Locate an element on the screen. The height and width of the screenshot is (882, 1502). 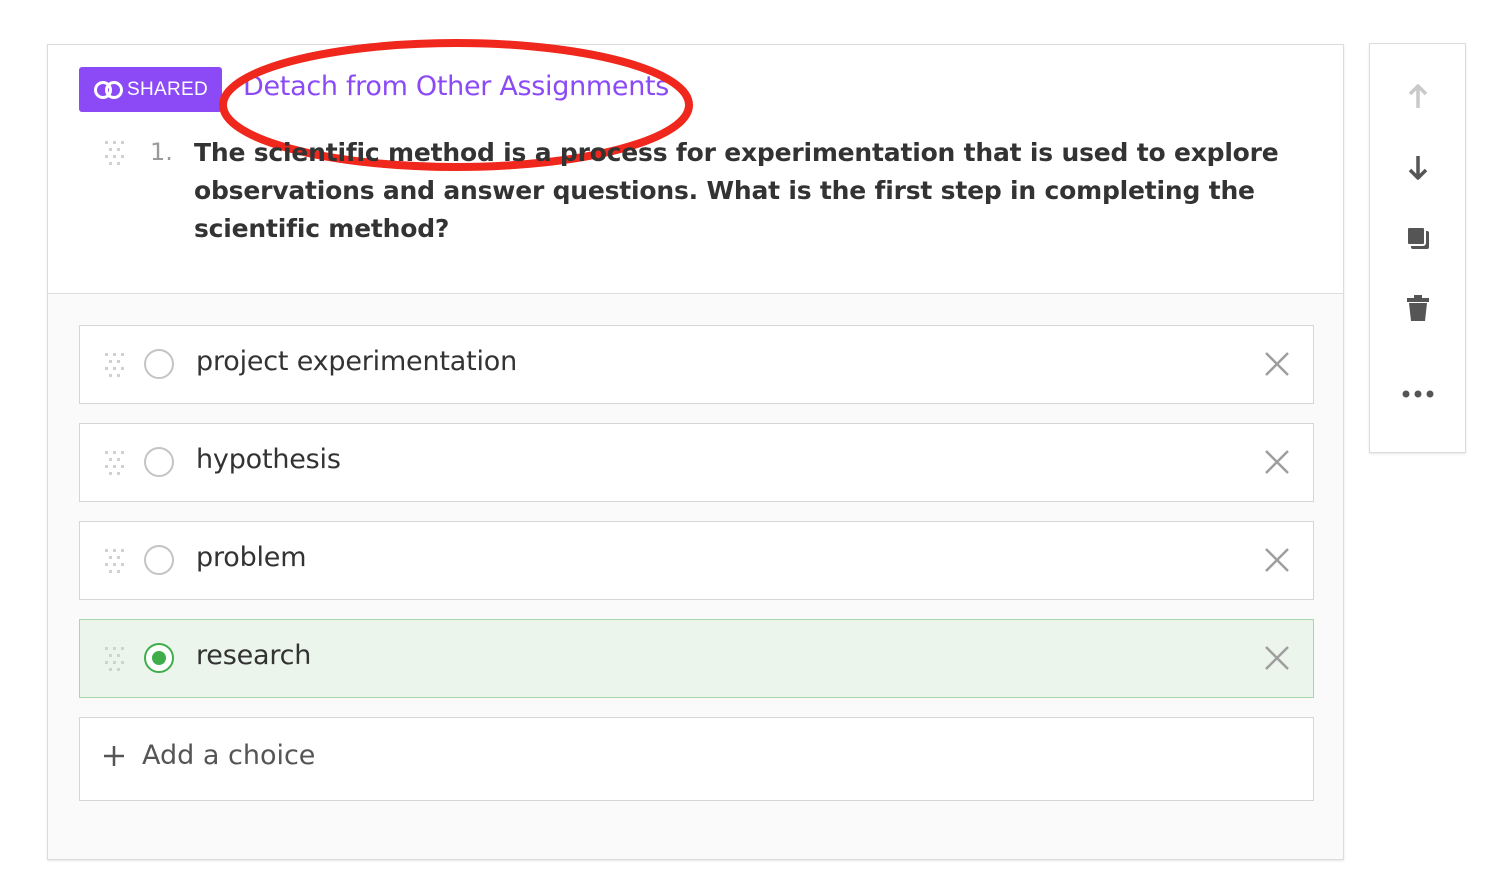
add-choice-label: Add a choice is located at coordinates (229, 755).